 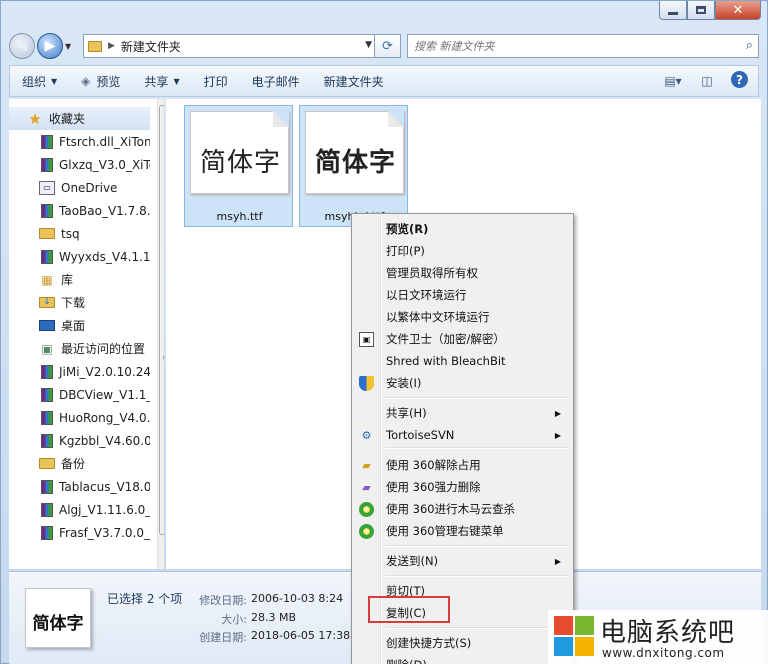 I want to click on close-icon: ✕, so click(x=738, y=10).